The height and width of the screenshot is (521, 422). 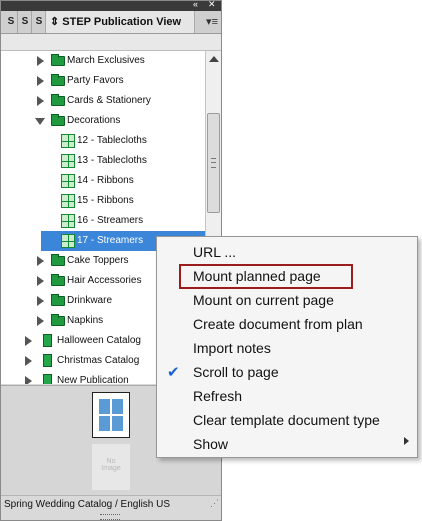 I want to click on tree-item-label: 15 - Ribbons, so click(x=105, y=200).